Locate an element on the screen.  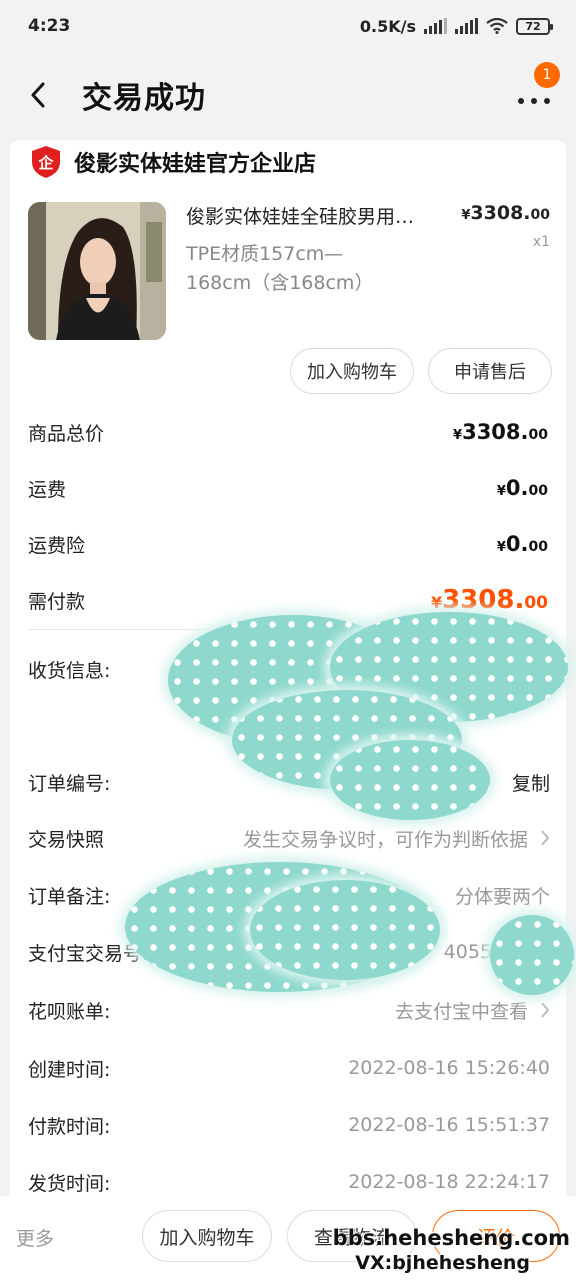
shipping-fee-row: 运费 ¥0.00 is located at coordinates (288, 488).